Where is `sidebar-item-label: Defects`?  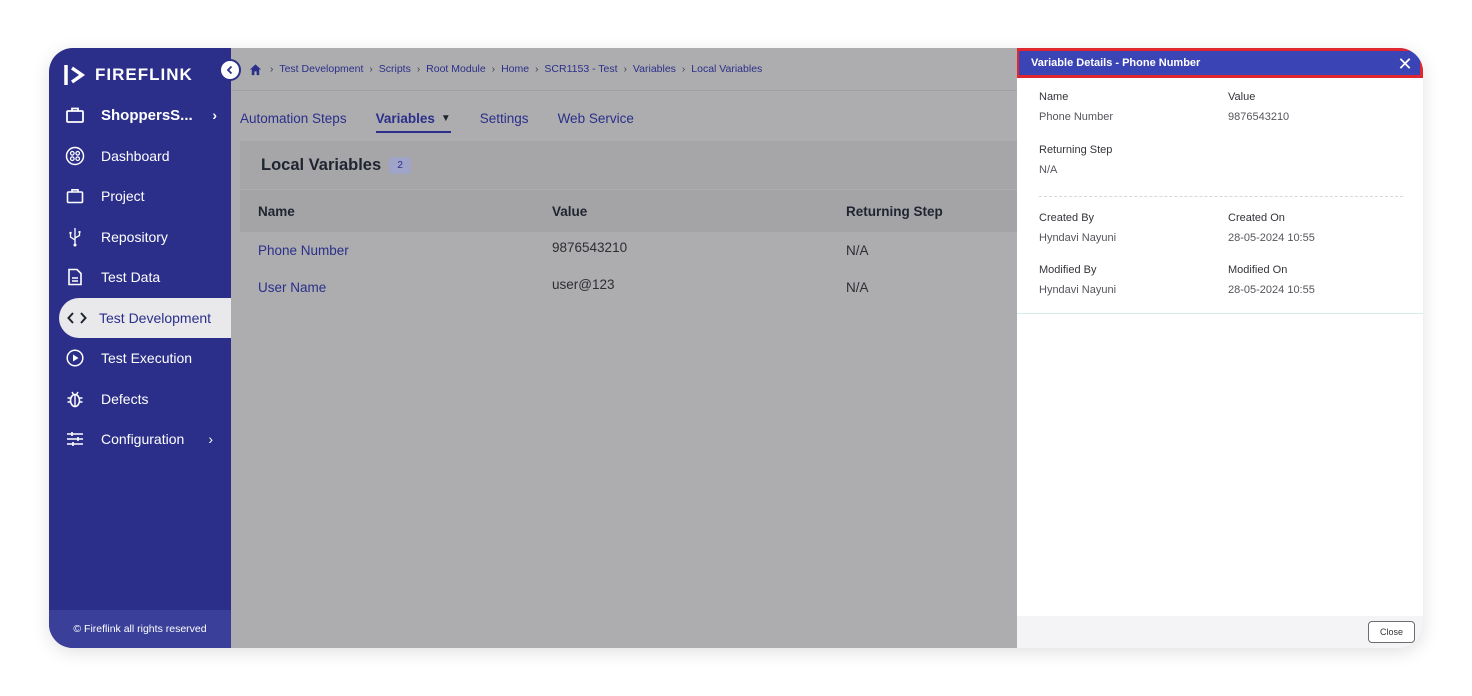
sidebar-item-label: Defects is located at coordinates (125, 398).